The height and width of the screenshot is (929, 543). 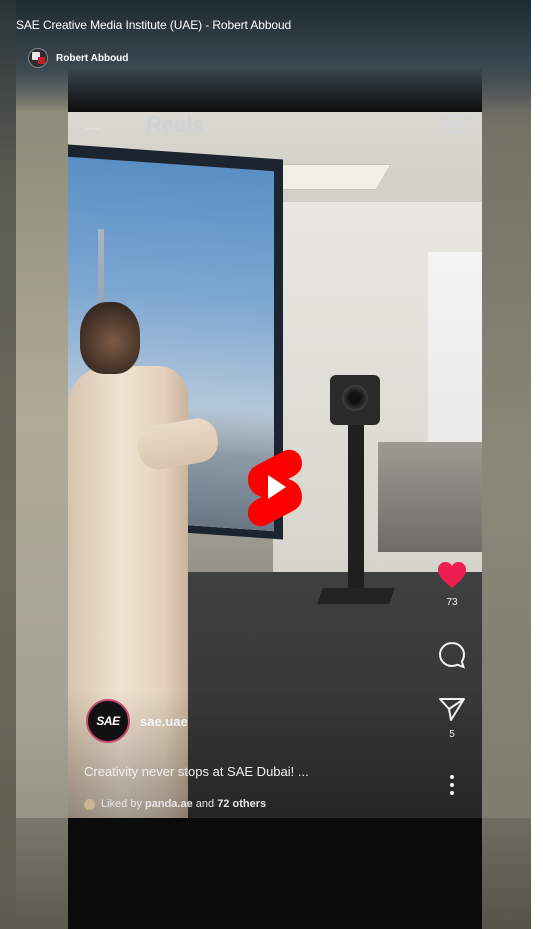 I want to click on desk, so click(x=430, y=497).